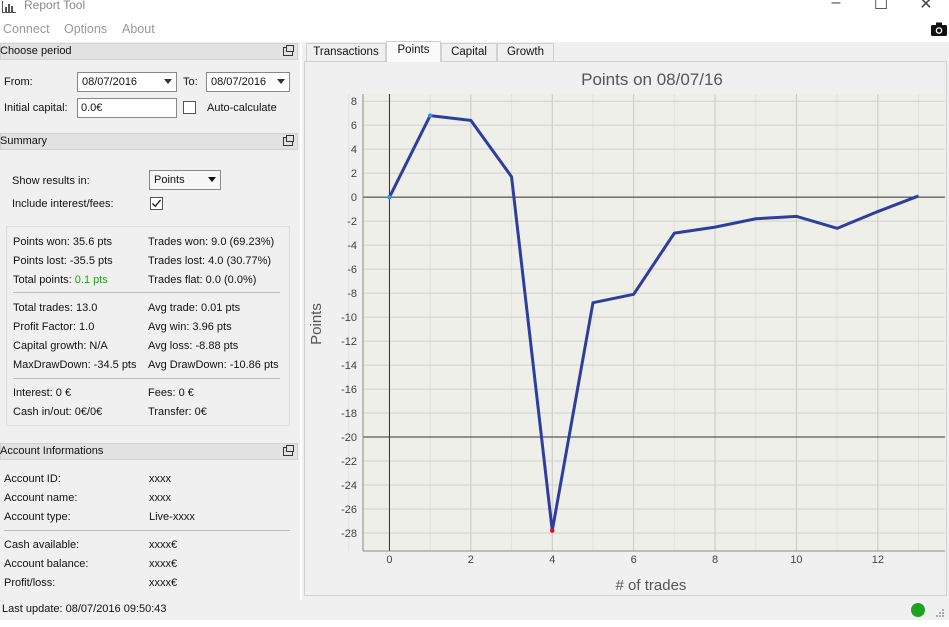  I want to click on close-button: ✕, so click(926, 6).